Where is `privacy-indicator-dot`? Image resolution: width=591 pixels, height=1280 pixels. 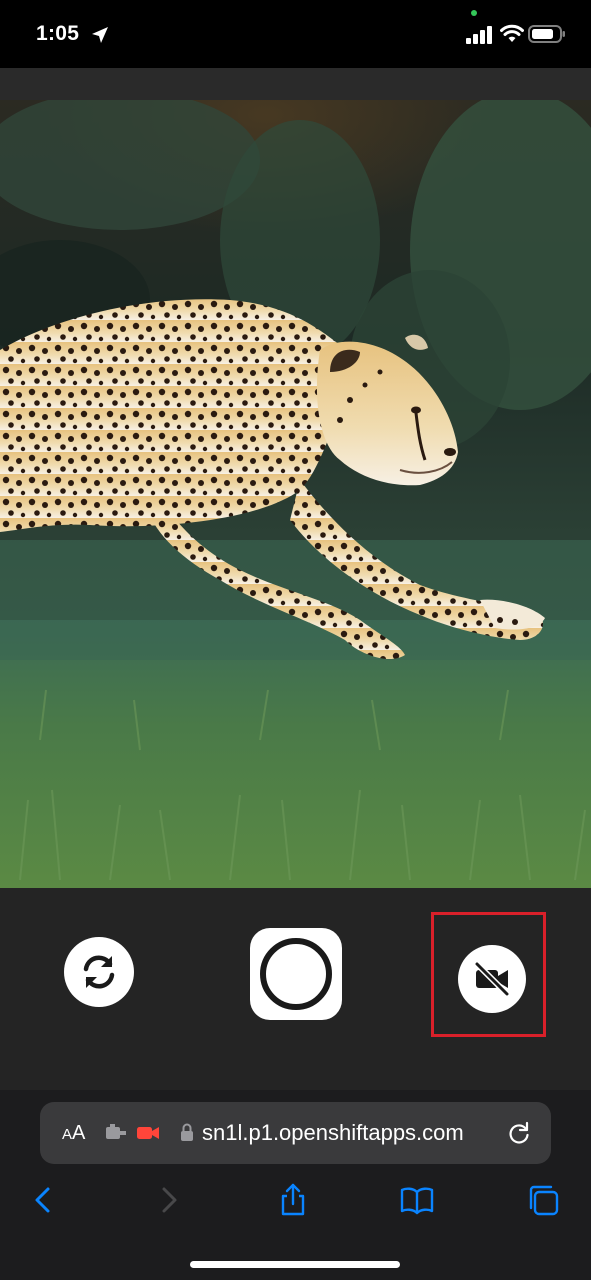 privacy-indicator-dot is located at coordinates (474, 13).